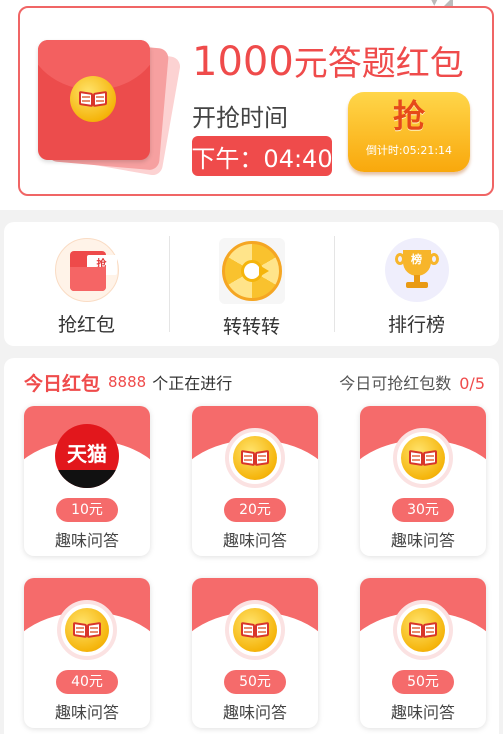 The image size is (503, 734). Describe the element at coordinates (255, 510) in the screenshot. I see `tile-amount: 20元` at that location.